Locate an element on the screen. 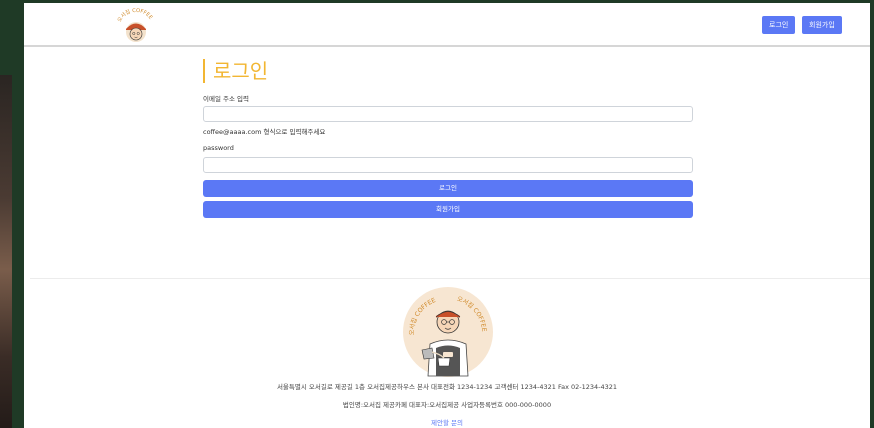 This screenshot has height=428, width=874. email-helper-text: coffee@aaaa.com 형식으로 입력해주세요 is located at coordinates (264, 132).